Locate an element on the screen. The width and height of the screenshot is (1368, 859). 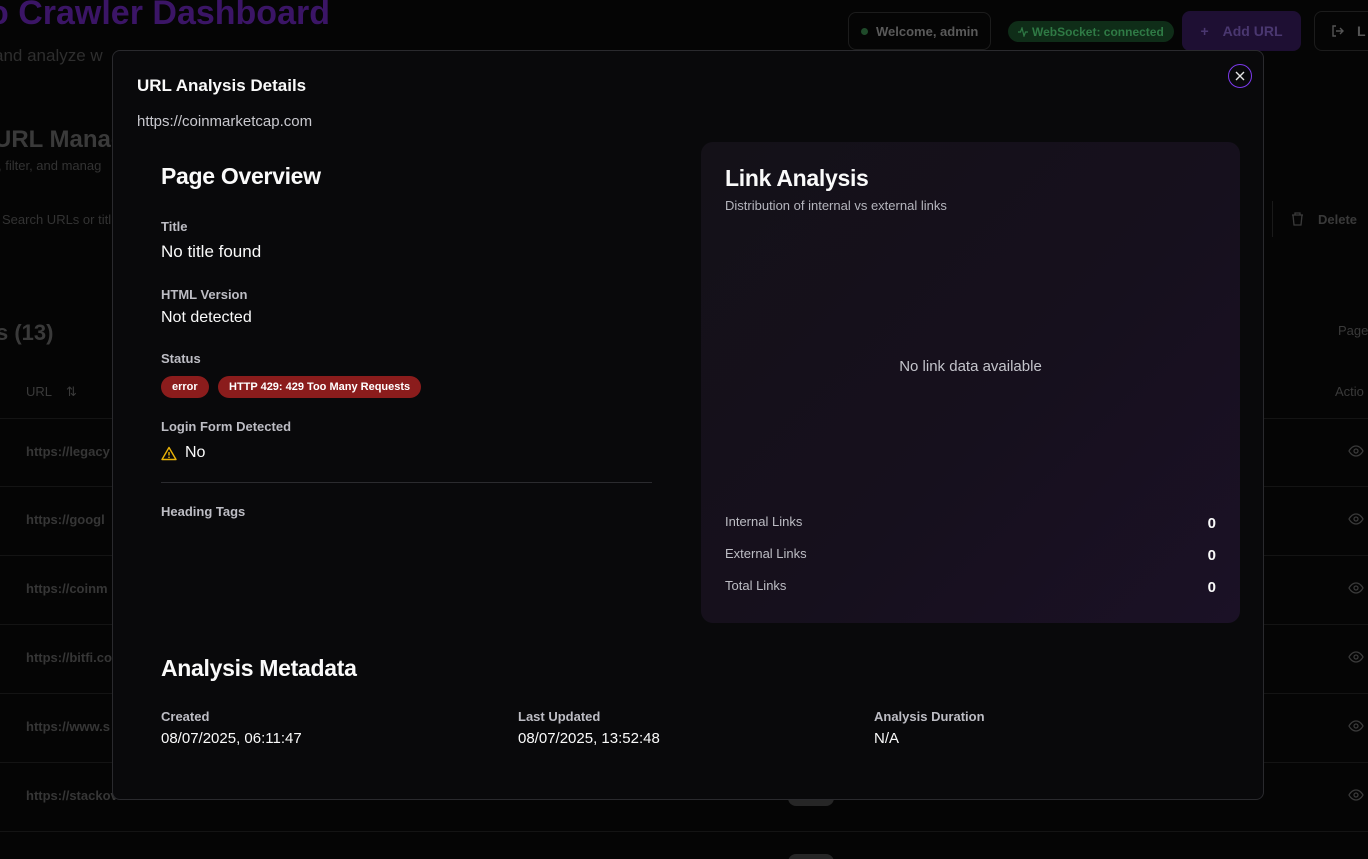
column-header-actions: Actio is located at coordinates (1349, 391).